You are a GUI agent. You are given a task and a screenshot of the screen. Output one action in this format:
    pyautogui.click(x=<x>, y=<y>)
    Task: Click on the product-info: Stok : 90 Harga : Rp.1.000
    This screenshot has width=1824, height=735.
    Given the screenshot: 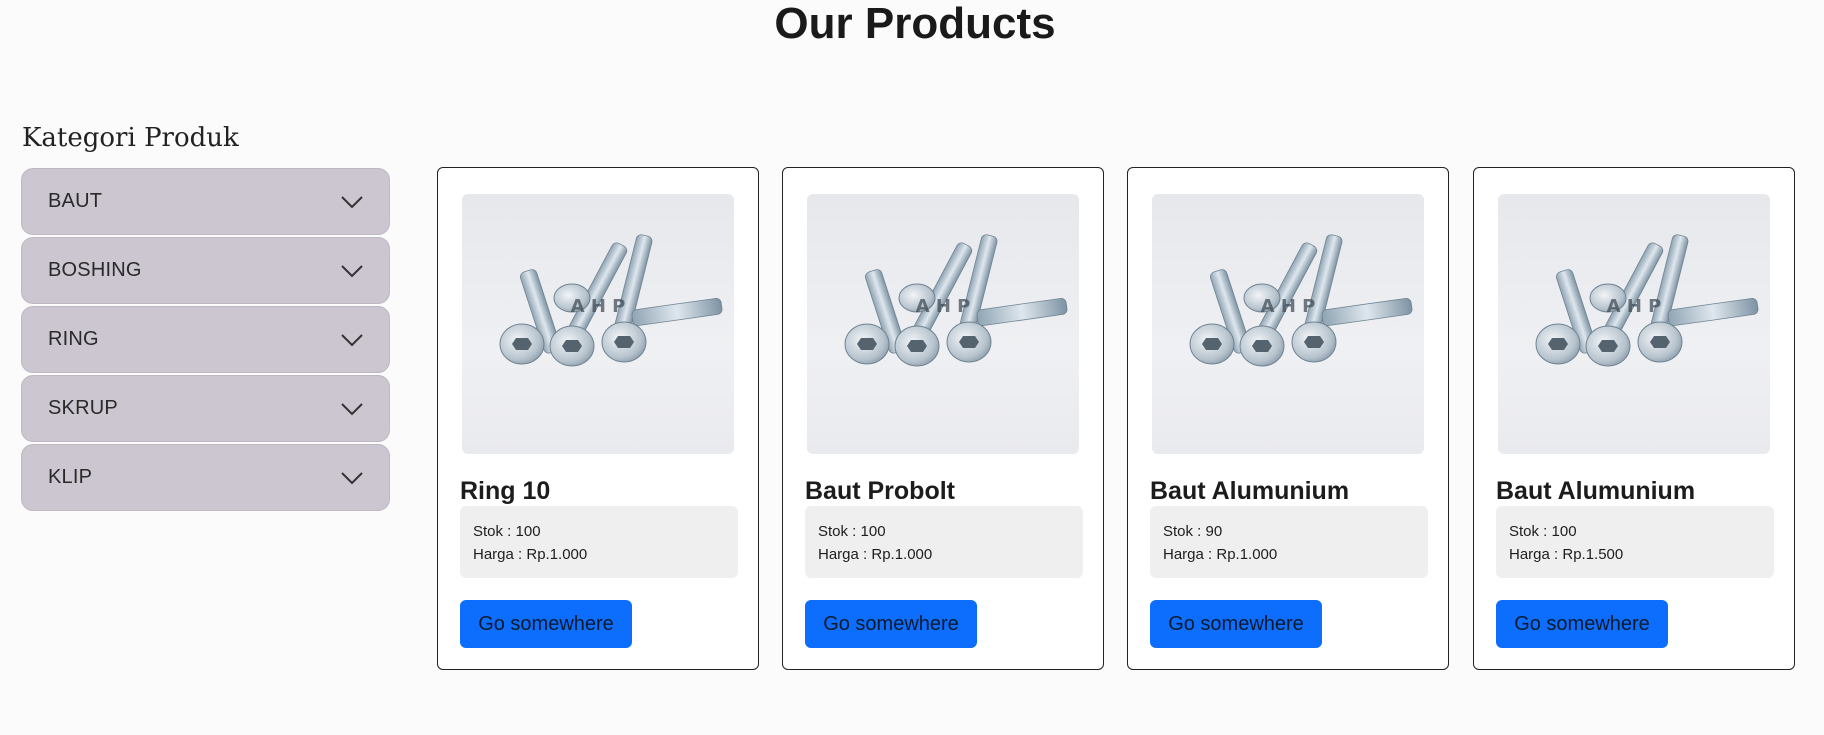 What is the action you would take?
    pyautogui.click(x=1289, y=542)
    